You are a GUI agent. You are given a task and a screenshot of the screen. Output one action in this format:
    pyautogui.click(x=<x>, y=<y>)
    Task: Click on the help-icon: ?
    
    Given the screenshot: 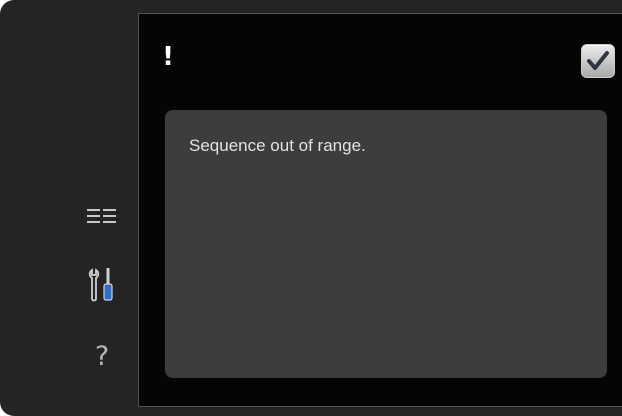 What is the action you would take?
    pyautogui.click(x=102, y=356)
    